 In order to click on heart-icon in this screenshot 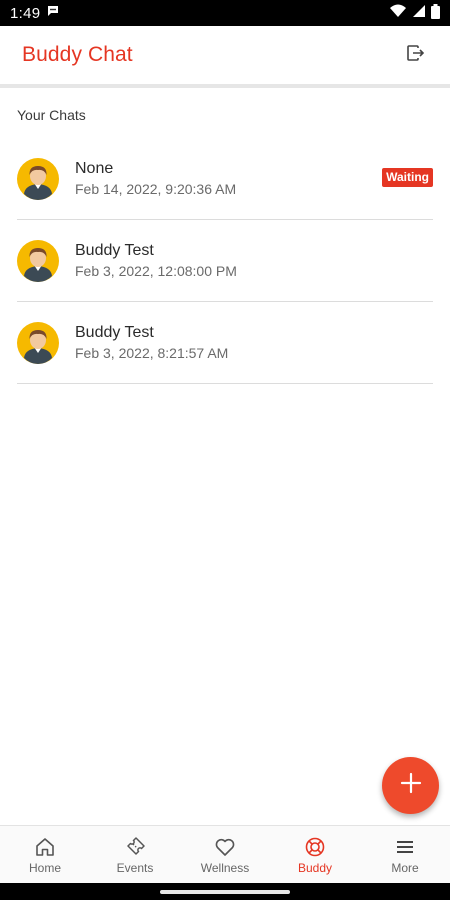, I will do `click(225, 847)`.